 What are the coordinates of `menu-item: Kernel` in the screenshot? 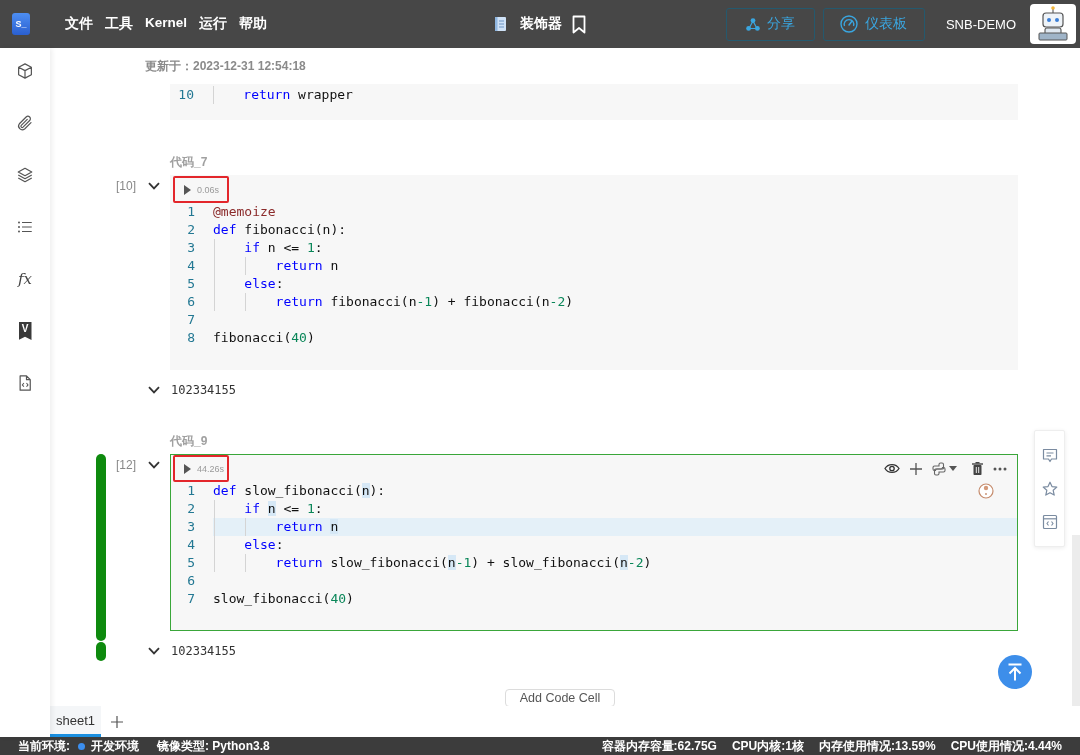 It's located at (166, 24).